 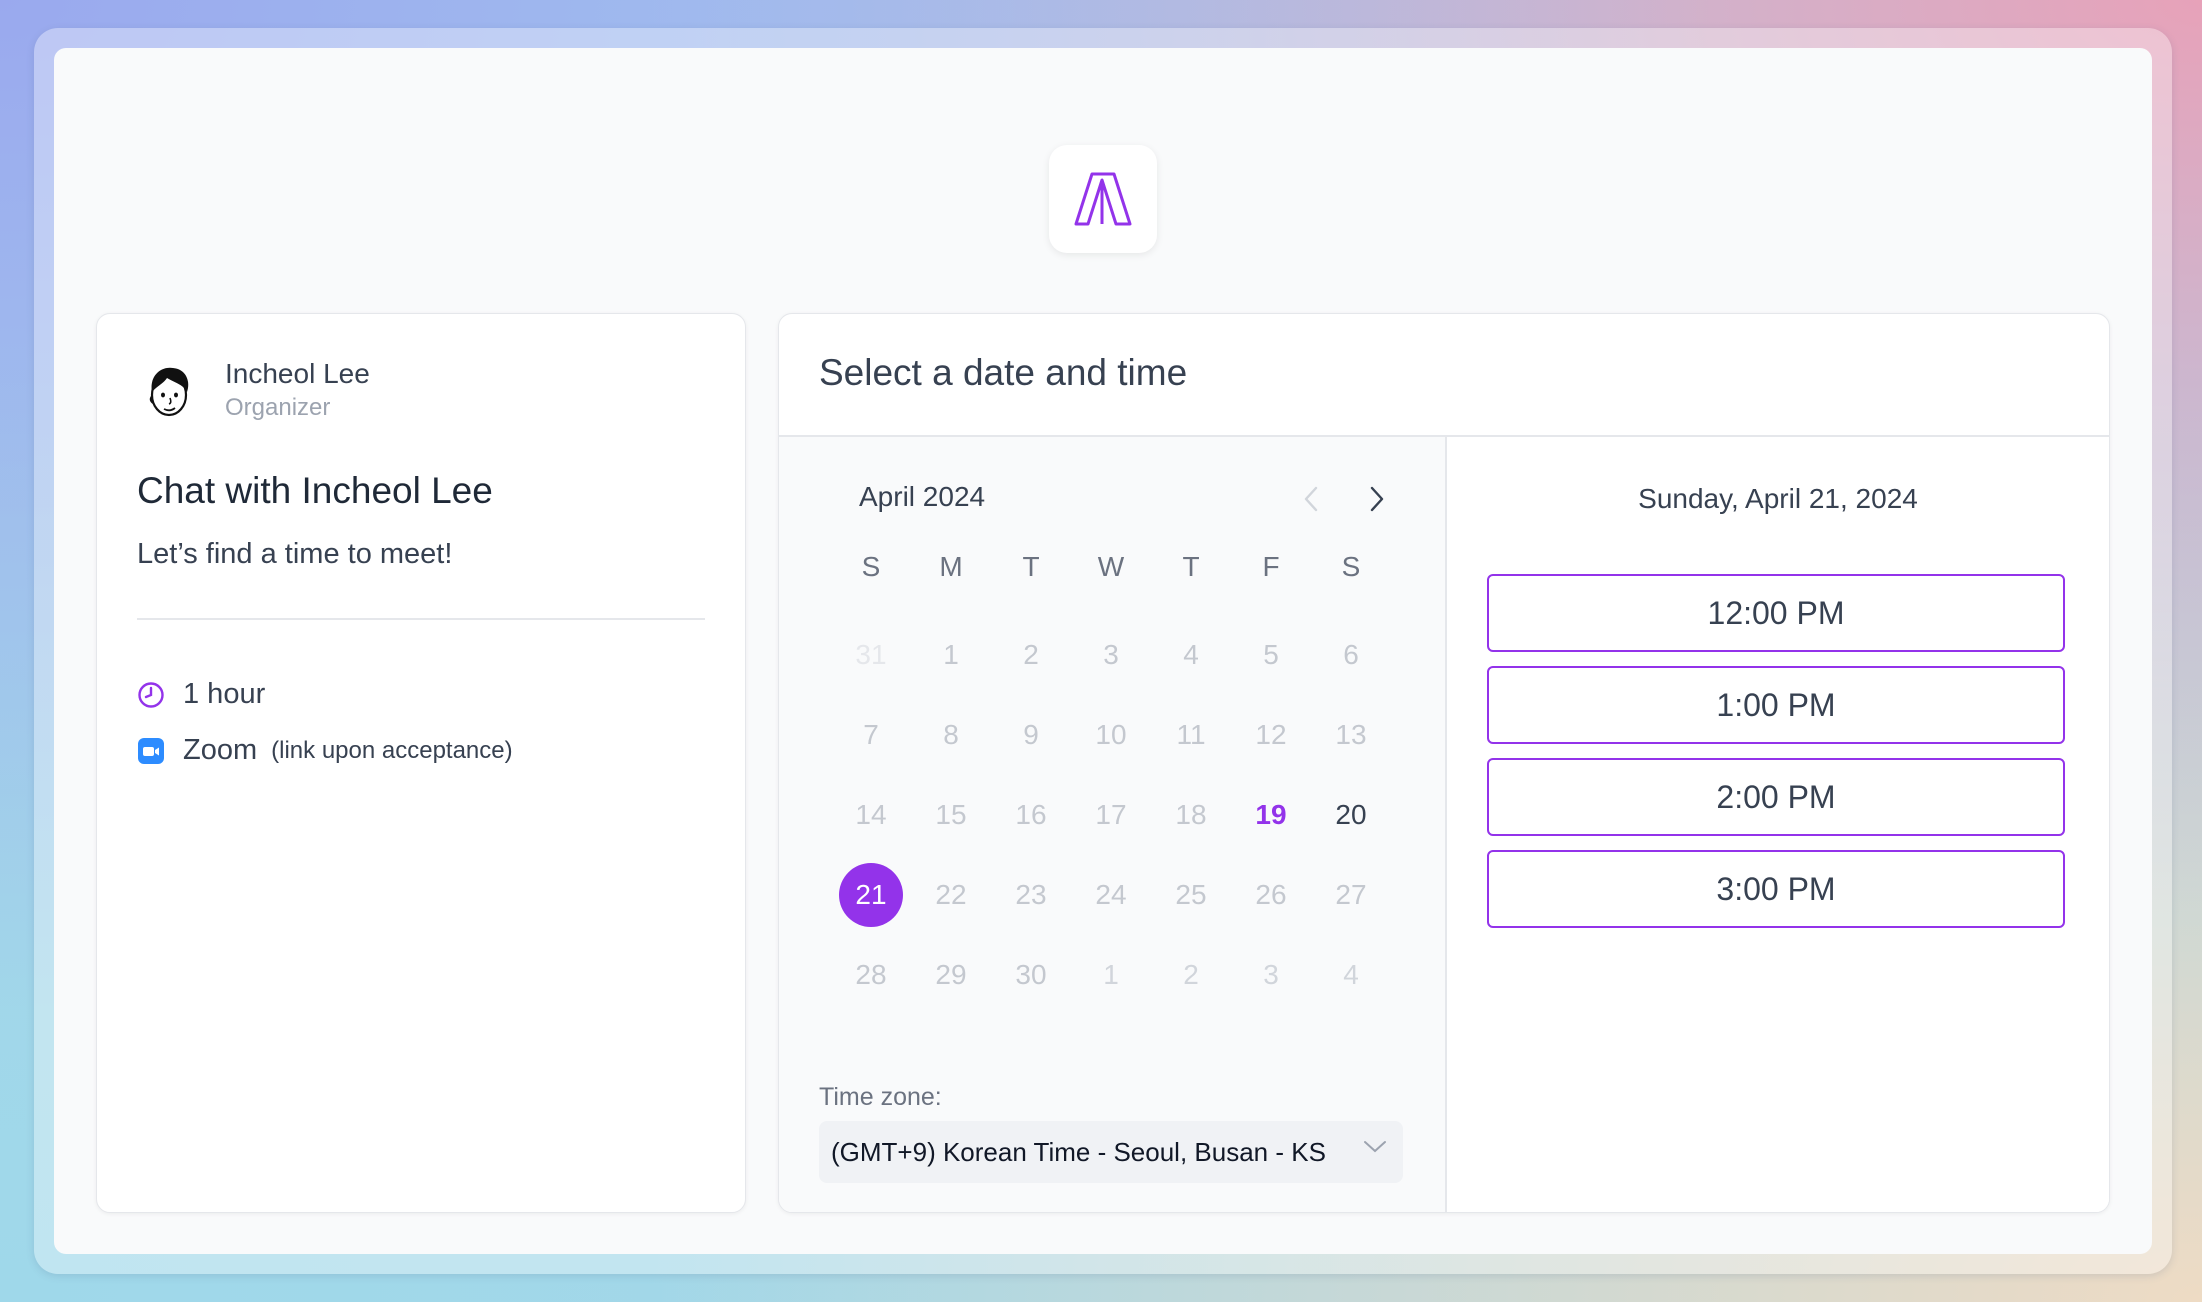 What do you see at coordinates (1271, 815) in the screenshot?
I see `today-day: 19` at bounding box center [1271, 815].